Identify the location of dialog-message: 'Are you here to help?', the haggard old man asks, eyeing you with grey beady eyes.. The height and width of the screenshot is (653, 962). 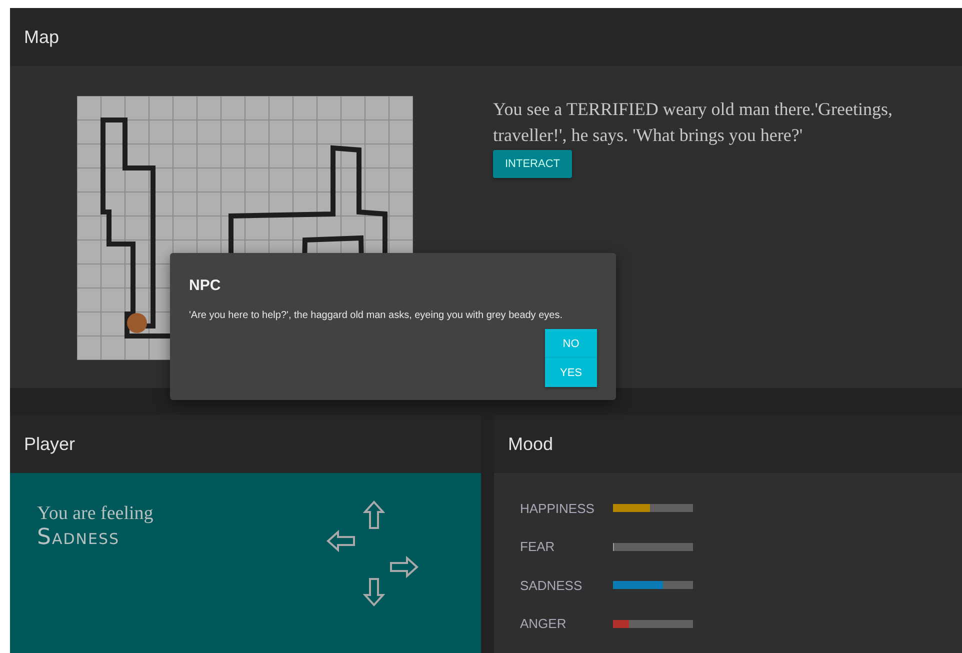
(376, 315).